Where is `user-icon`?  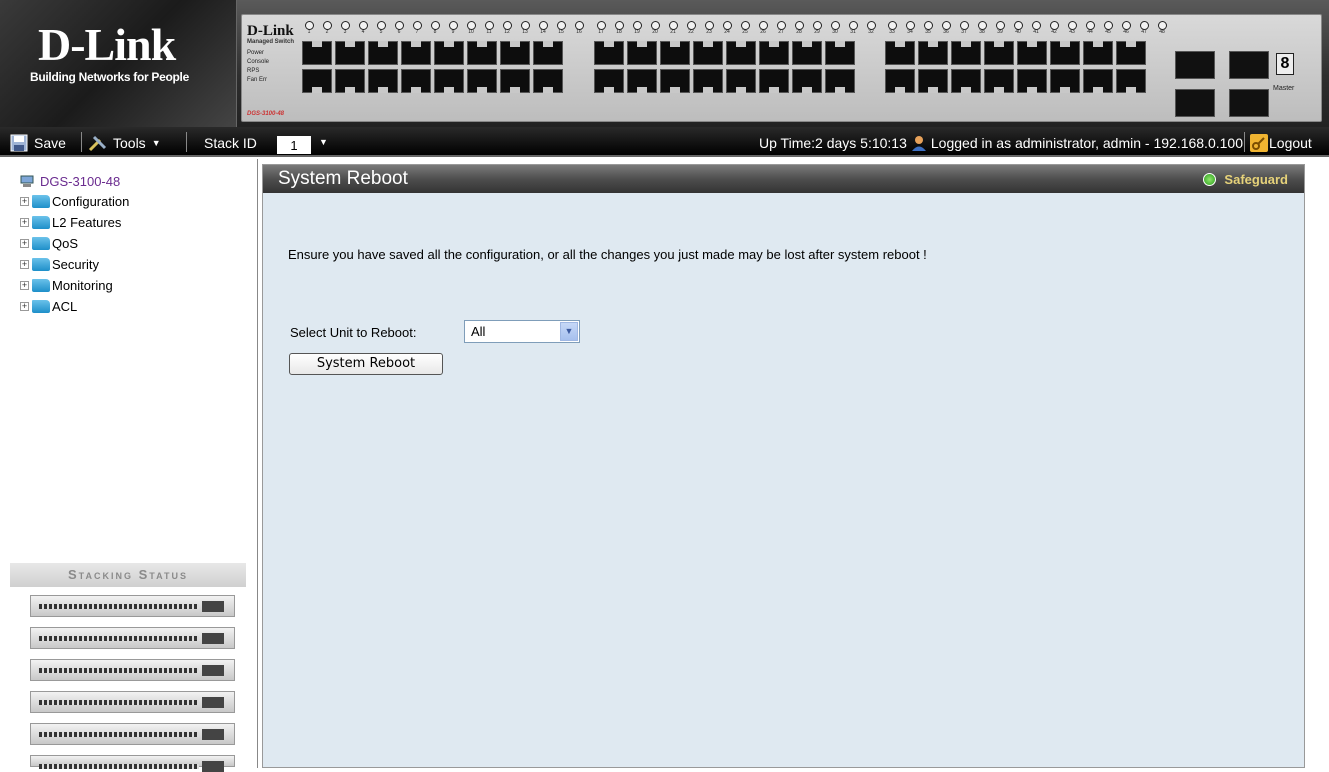 user-icon is located at coordinates (918, 143).